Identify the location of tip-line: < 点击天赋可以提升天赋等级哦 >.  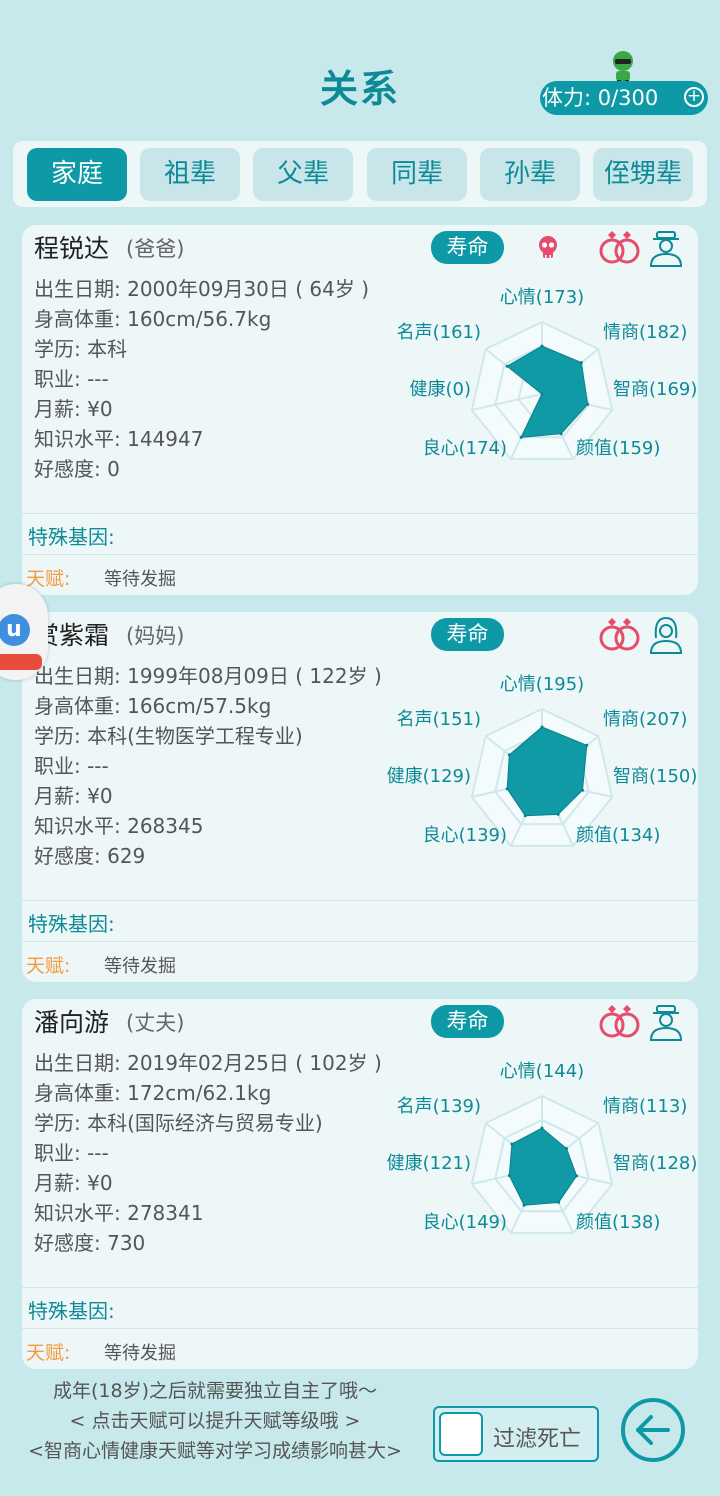
(215, 1421).